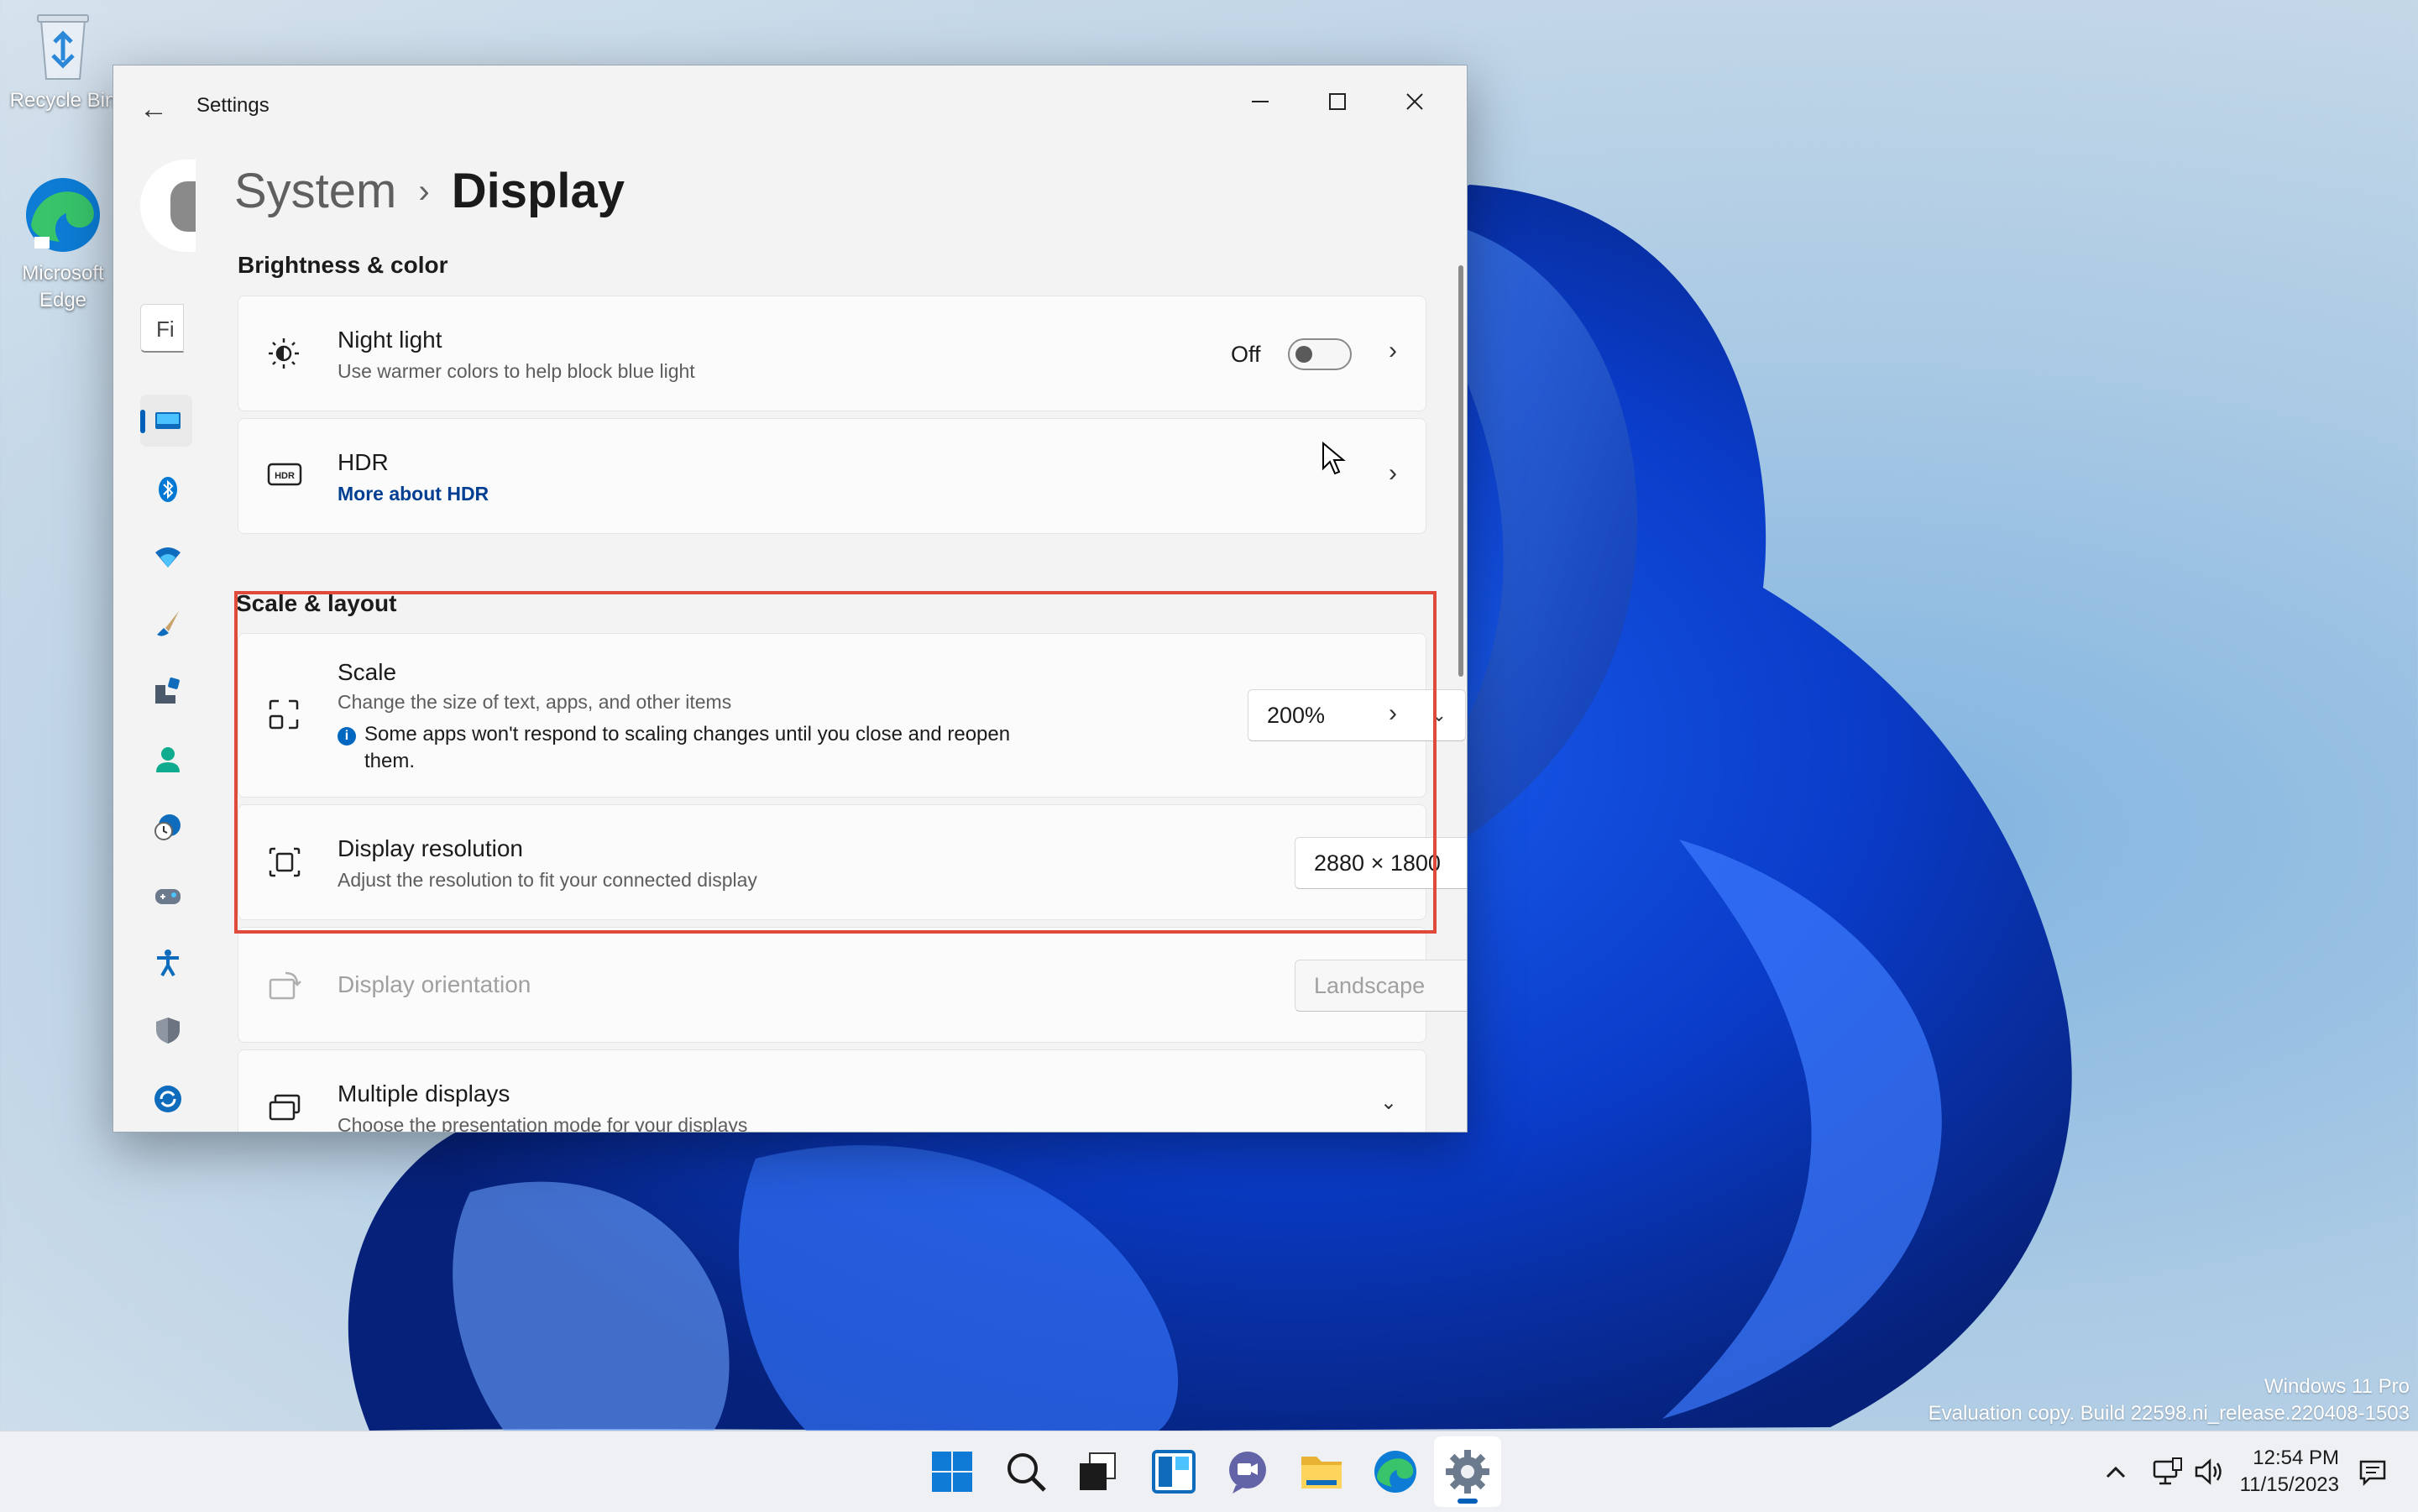  What do you see at coordinates (1320, 354) in the screenshot?
I see `night-light-toggle` at bounding box center [1320, 354].